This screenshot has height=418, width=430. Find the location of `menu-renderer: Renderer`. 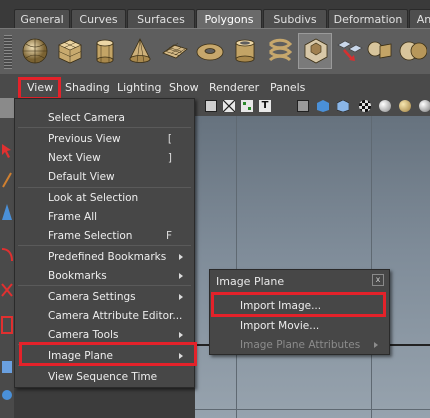

menu-renderer: Renderer is located at coordinates (234, 87).